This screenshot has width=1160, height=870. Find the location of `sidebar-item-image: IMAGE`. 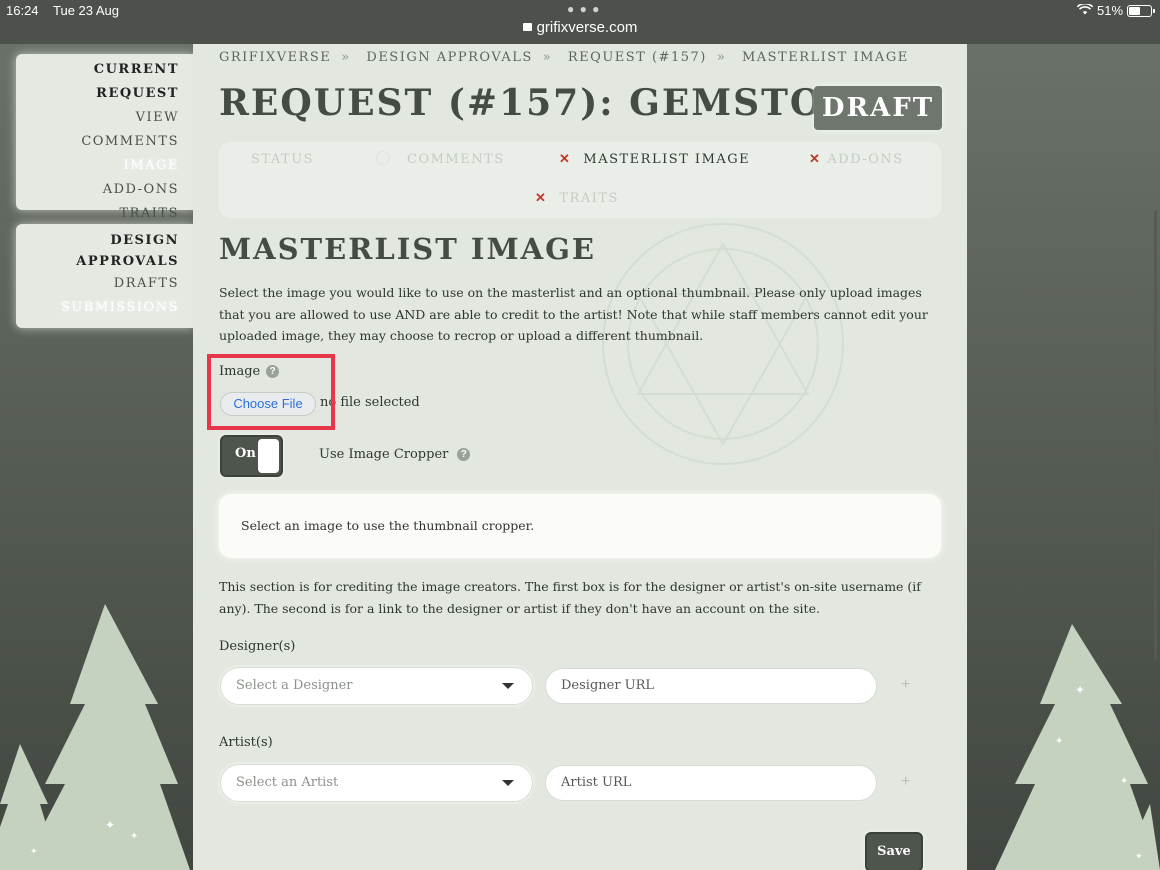

sidebar-item-image: IMAGE is located at coordinates (97, 166).